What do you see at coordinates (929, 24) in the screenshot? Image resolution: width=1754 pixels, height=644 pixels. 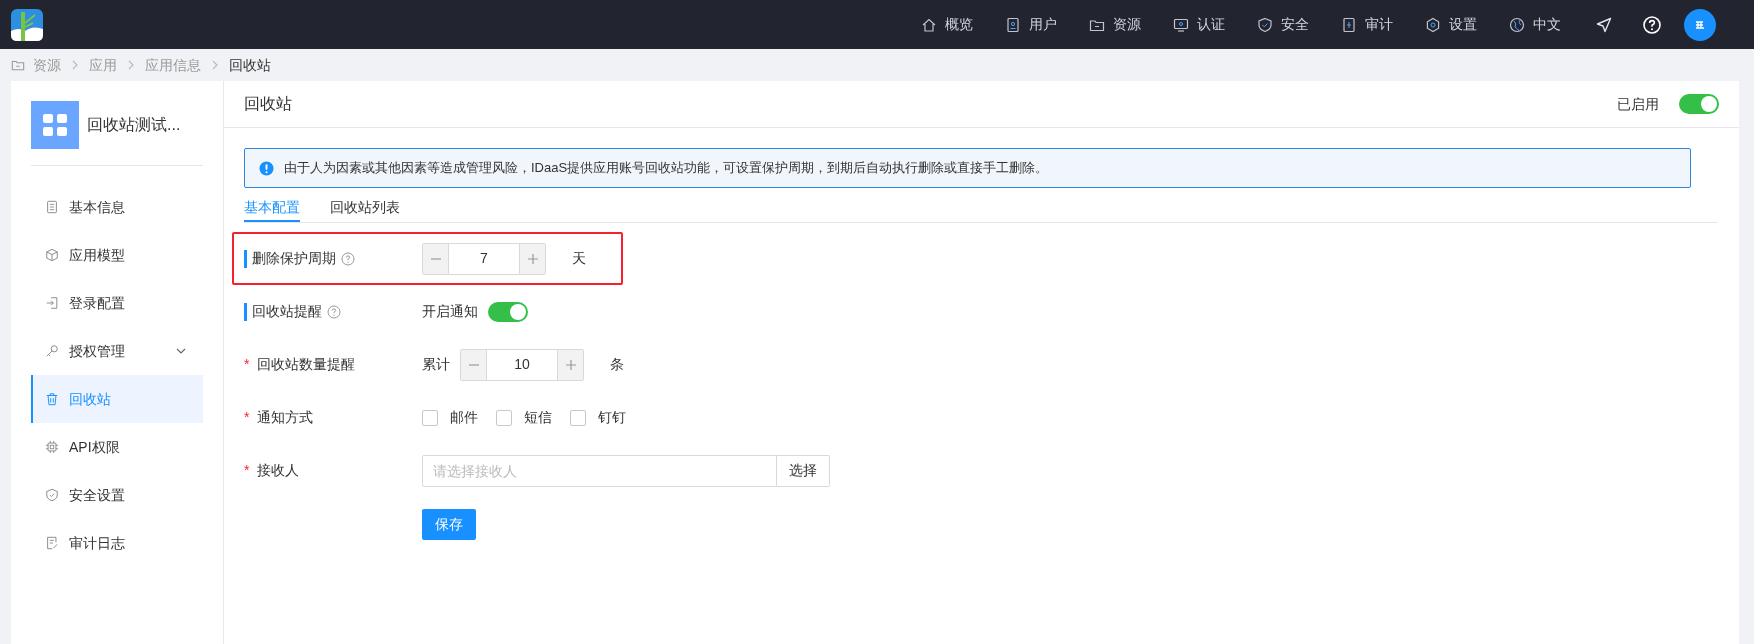 I see `home-icon` at bounding box center [929, 24].